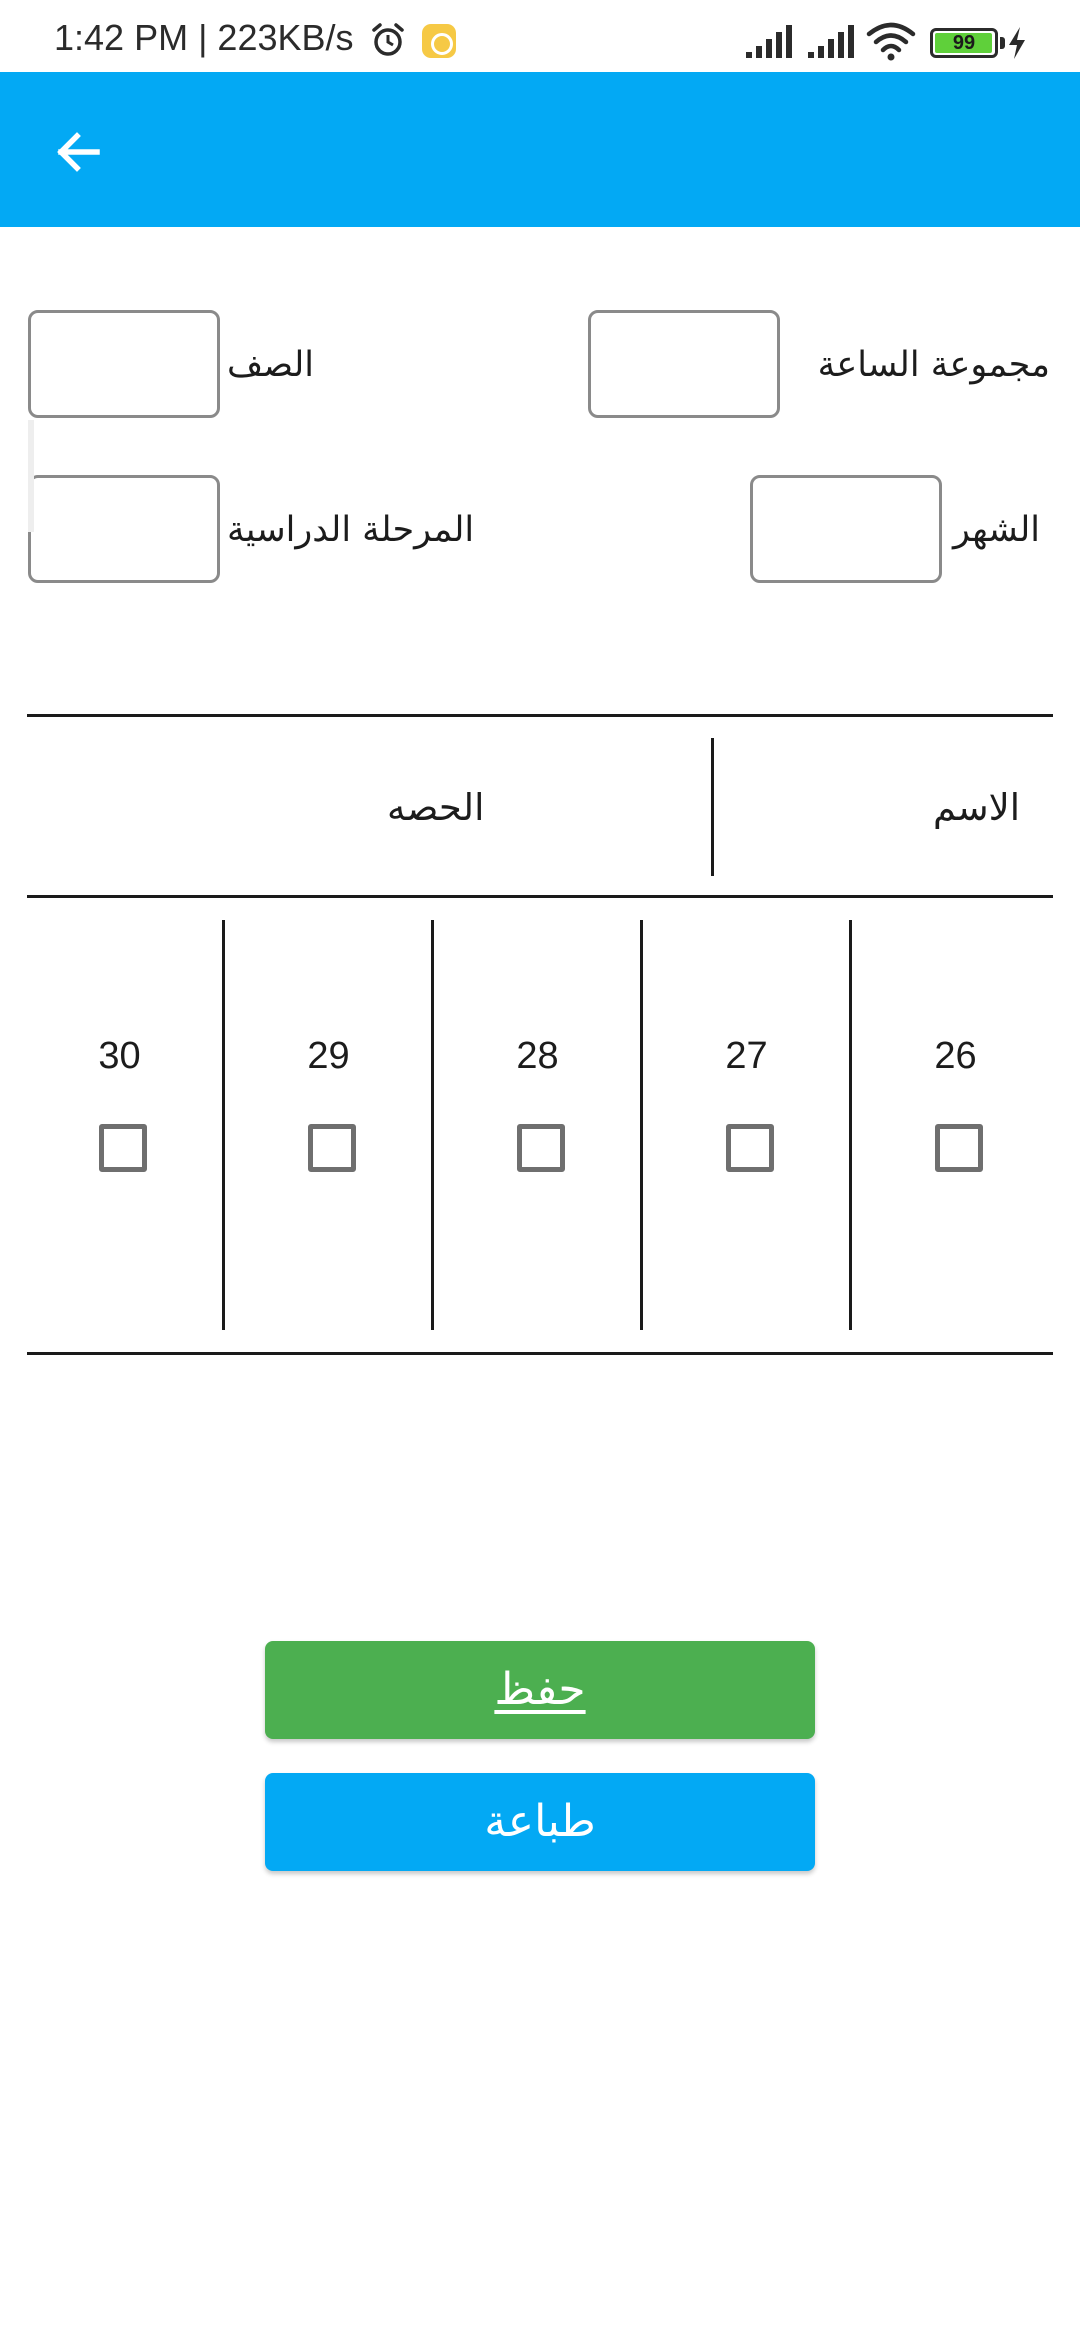 Image resolution: width=1080 pixels, height=2340 pixels. What do you see at coordinates (933, 365) in the screenshot?
I see `hour-group-label: مجموعة الساعة` at bounding box center [933, 365].